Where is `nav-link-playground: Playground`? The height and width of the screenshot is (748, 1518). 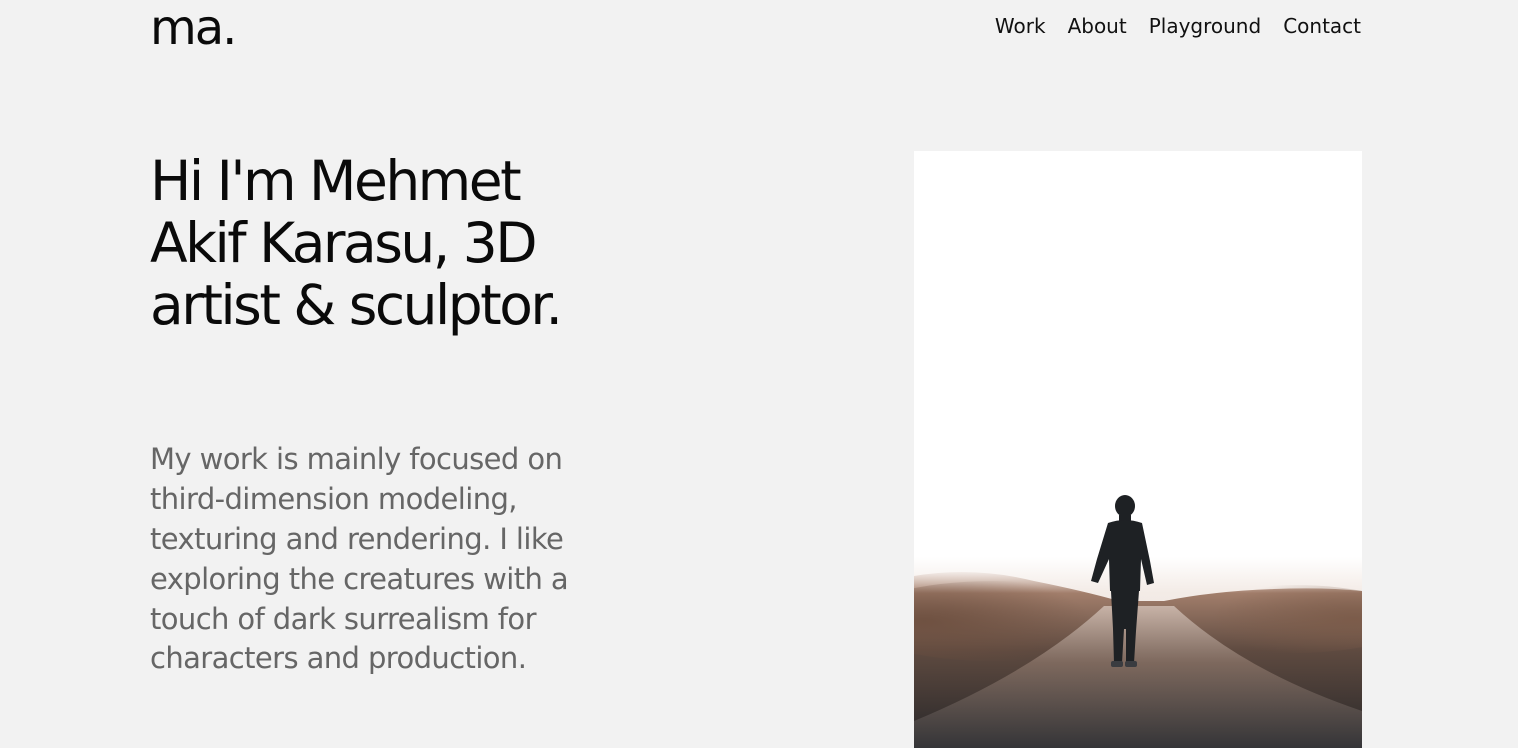 nav-link-playground: Playground is located at coordinates (1205, 26).